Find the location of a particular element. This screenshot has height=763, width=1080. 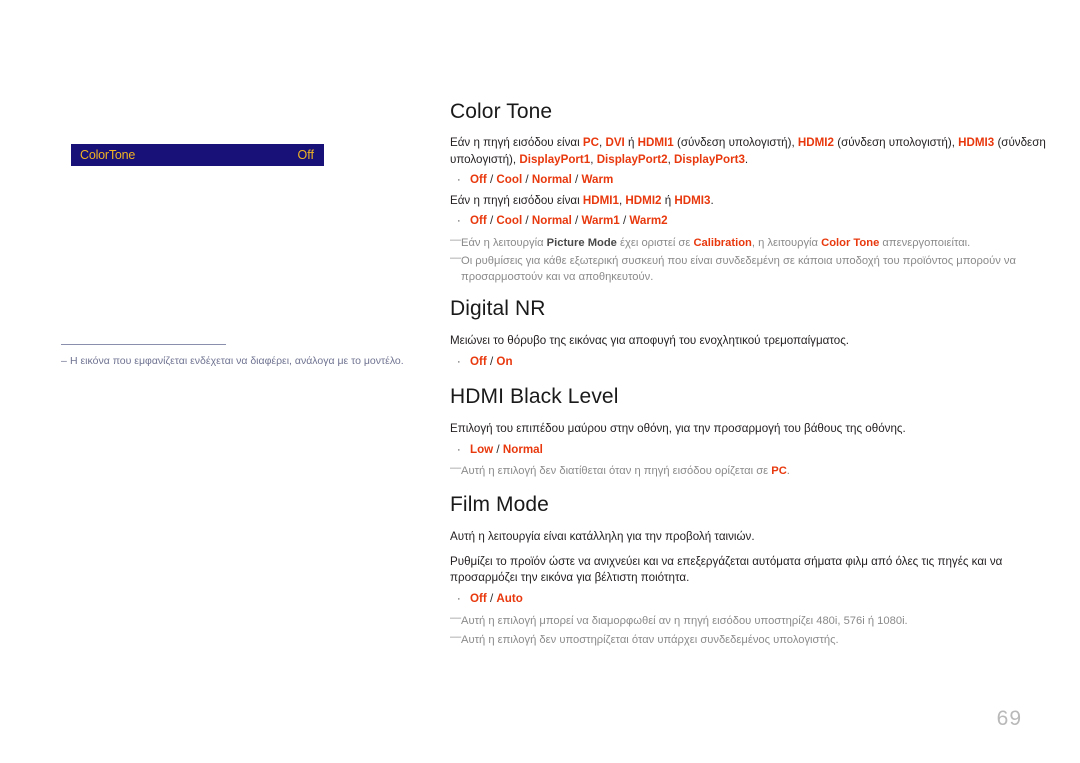

paragraph2-run-1: HDMI1 is located at coordinates (600, 200).